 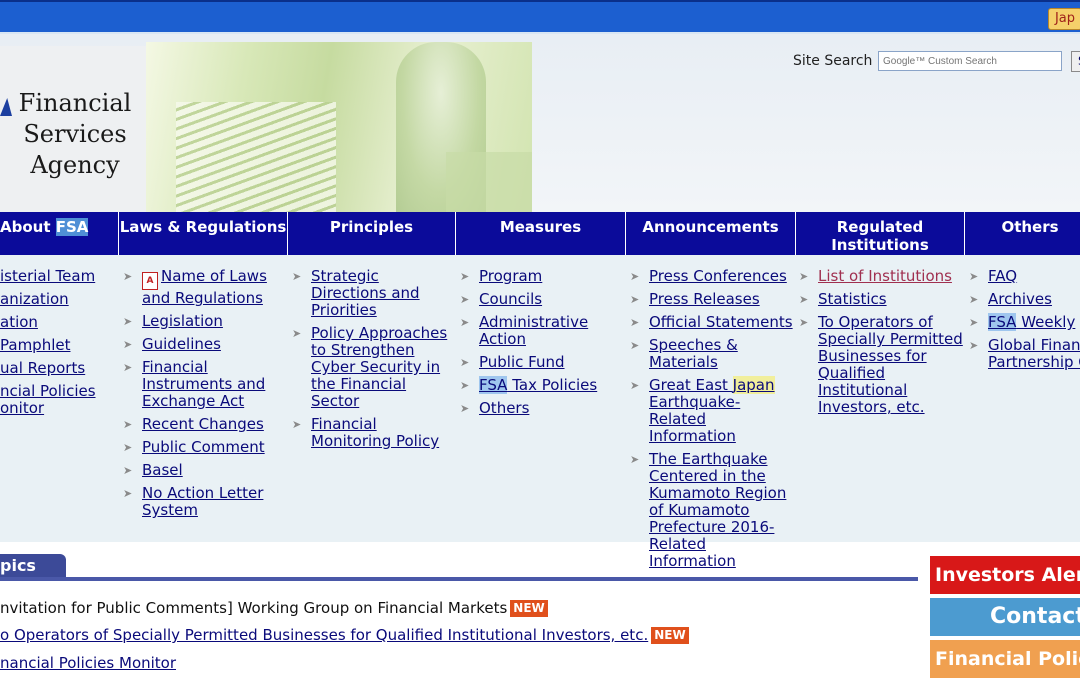 I want to click on menu-link-fsa-weekly: ➤ FSA Weekly, so click(x=1024, y=322).